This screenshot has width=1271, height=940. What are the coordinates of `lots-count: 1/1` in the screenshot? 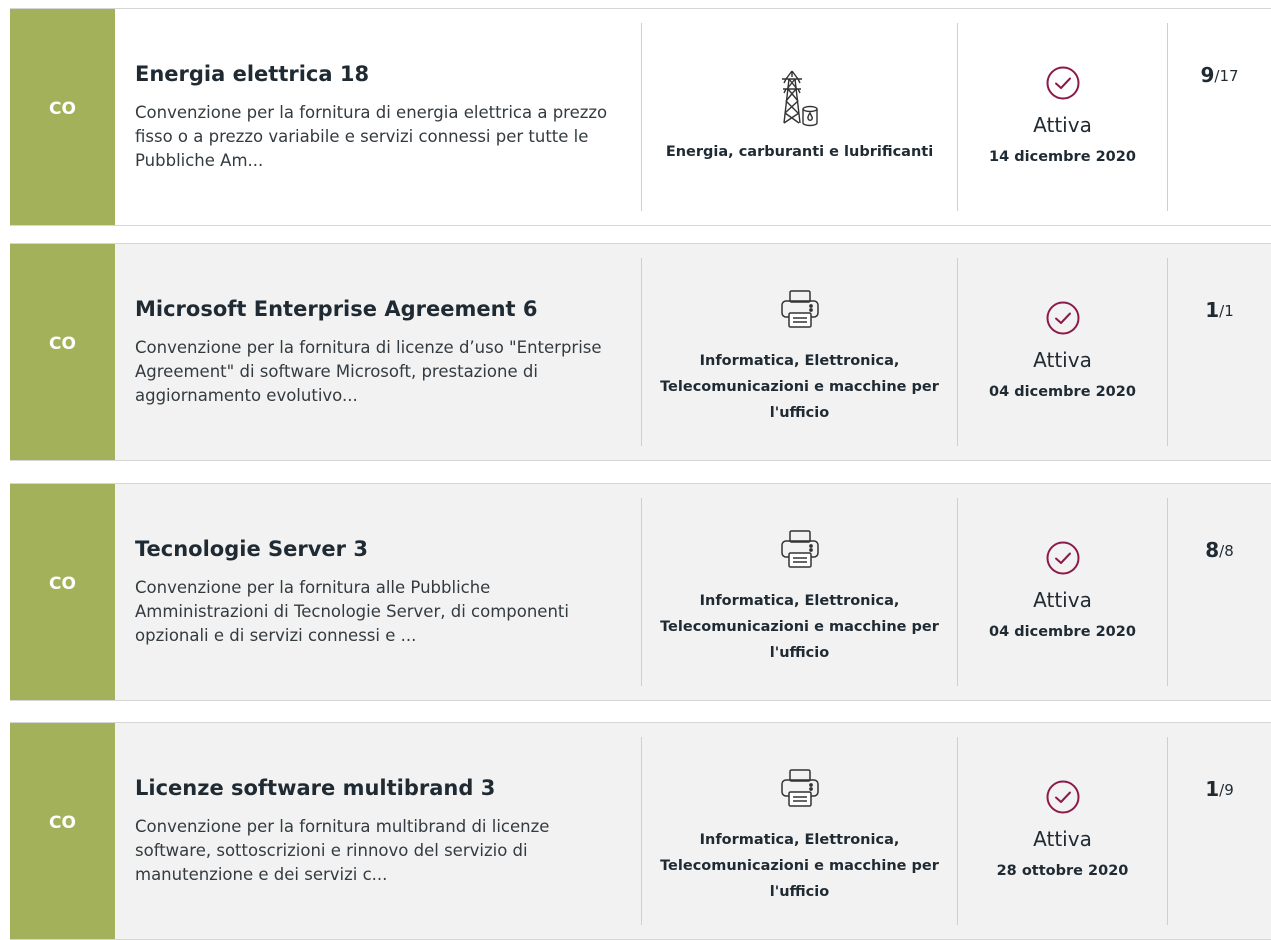 It's located at (1219, 352).